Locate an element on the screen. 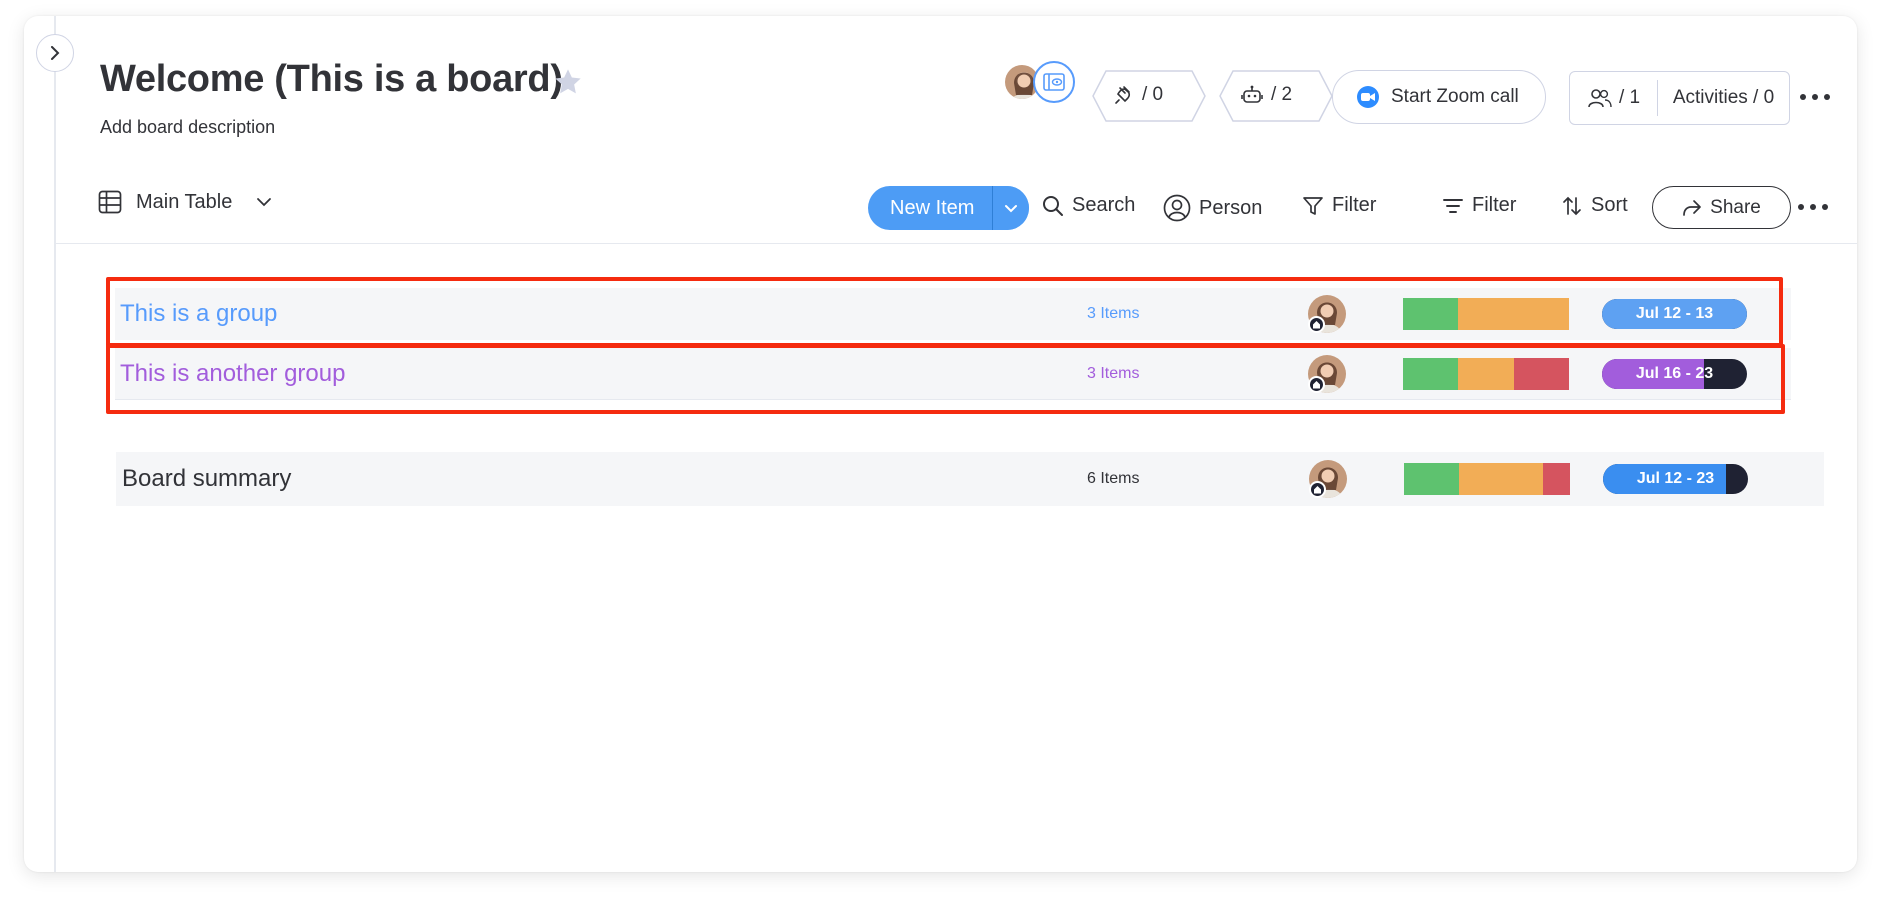 The image size is (1881, 903). board-description: Add board description is located at coordinates (187, 127).